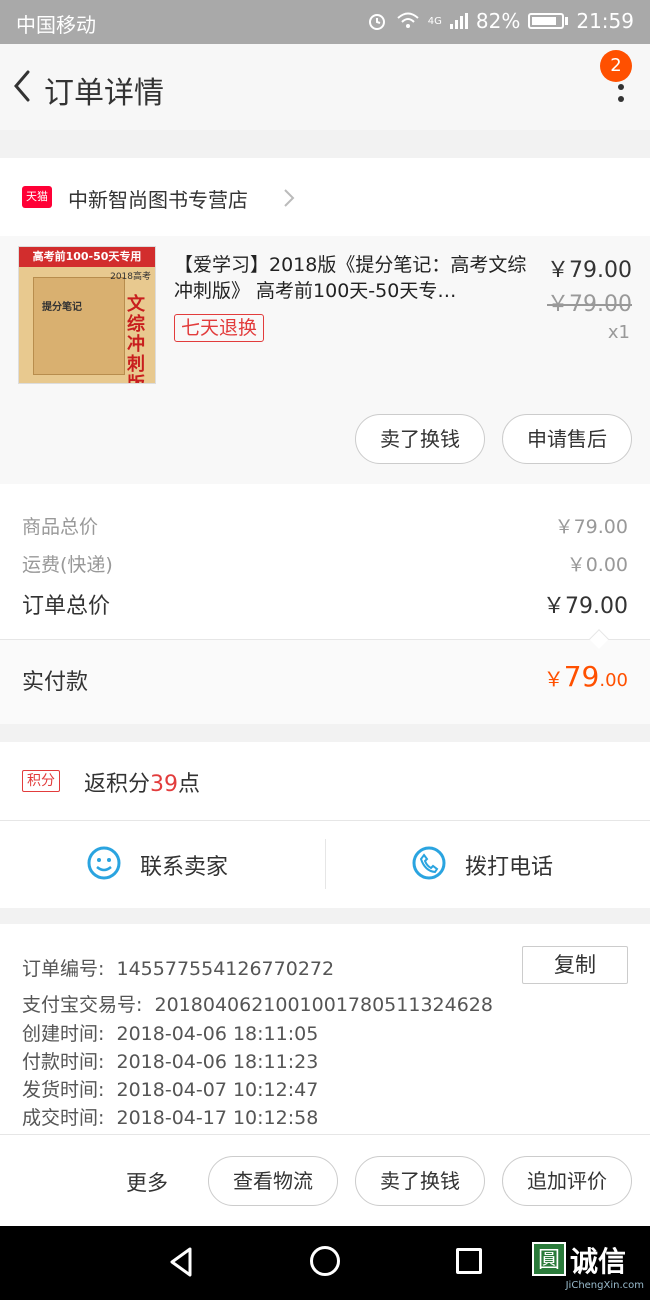 The width and height of the screenshot is (650, 1300). Describe the element at coordinates (325, 22) in the screenshot. I see `status-bar: 中国移动 4G 82% 21:59` at that location.